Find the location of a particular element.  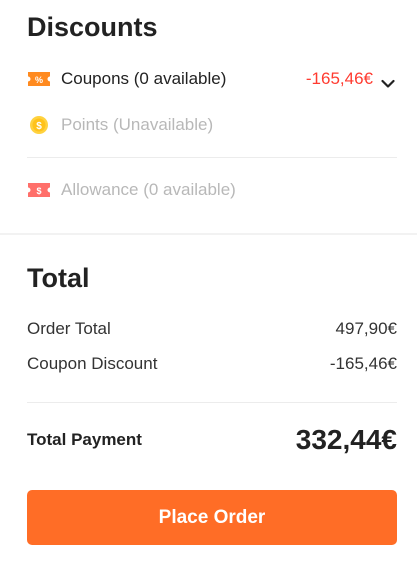

allowance-icon: $ is located at coordinates (39, 190).